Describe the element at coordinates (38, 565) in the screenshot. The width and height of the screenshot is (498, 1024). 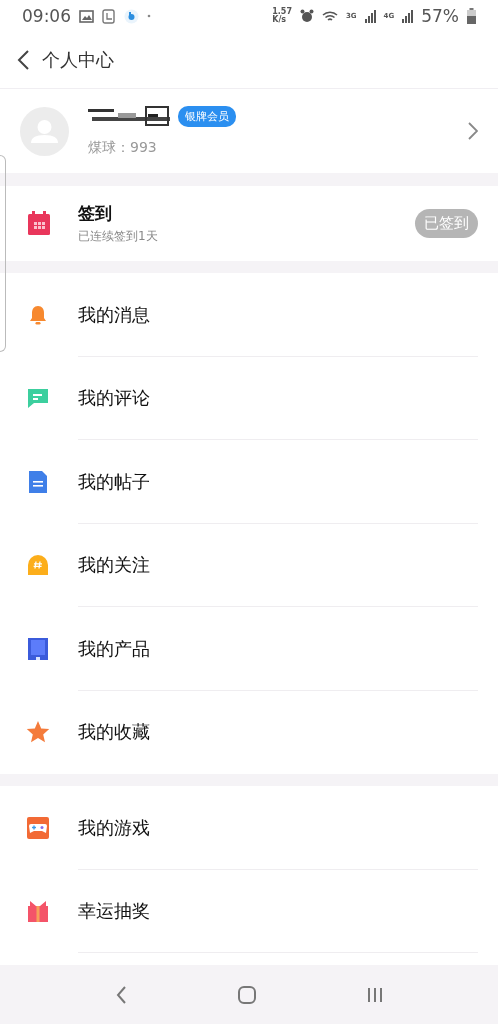
I see `hashtag-icon` at that location.